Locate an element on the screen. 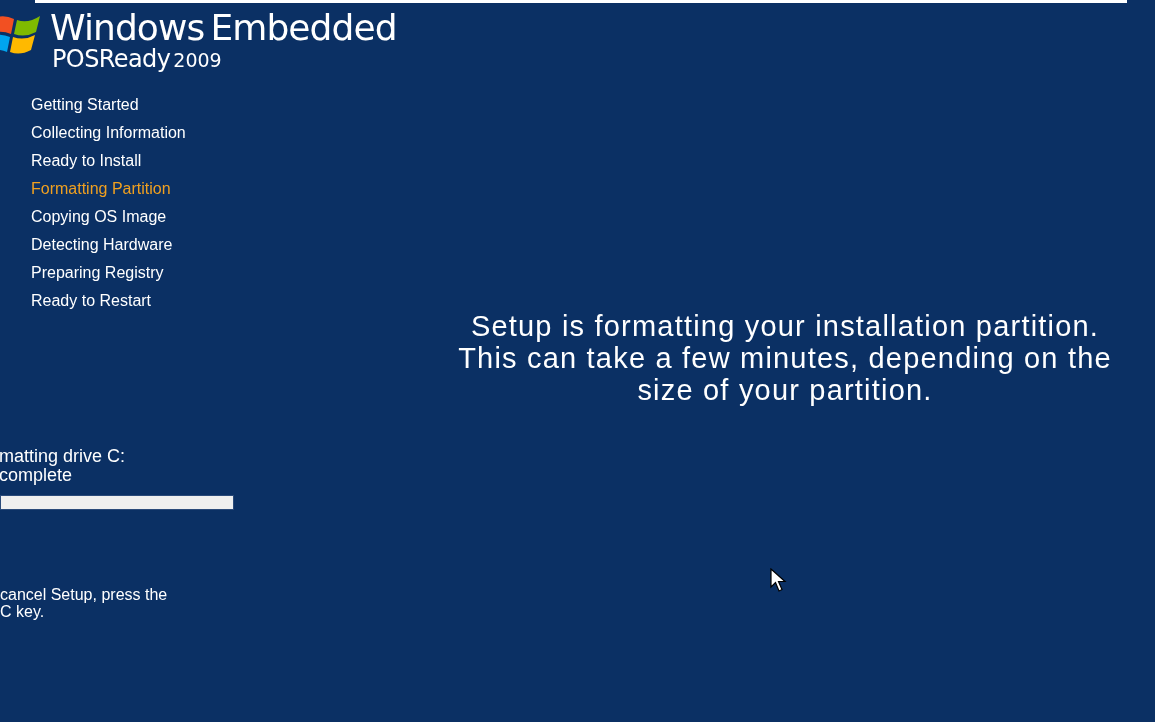 The width and height of the screenshot is (1155, 722). setup-step: Detecting Hardware is located at coordinates (223, 245).